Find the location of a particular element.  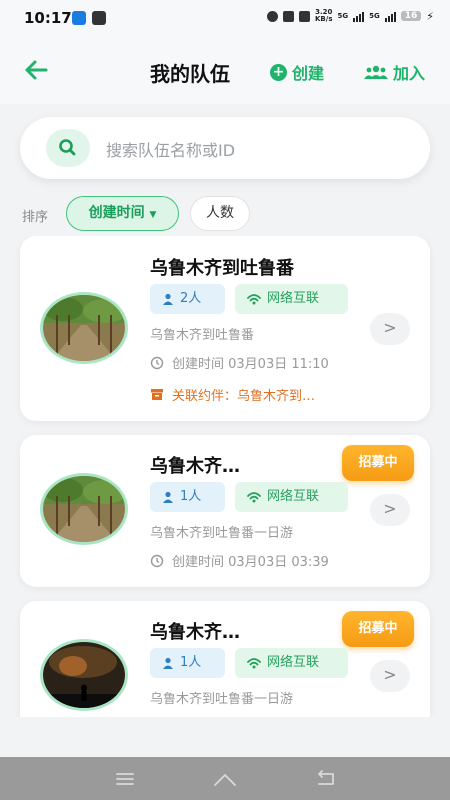

night-silhouette-photo is located at coordinates (84, 675).